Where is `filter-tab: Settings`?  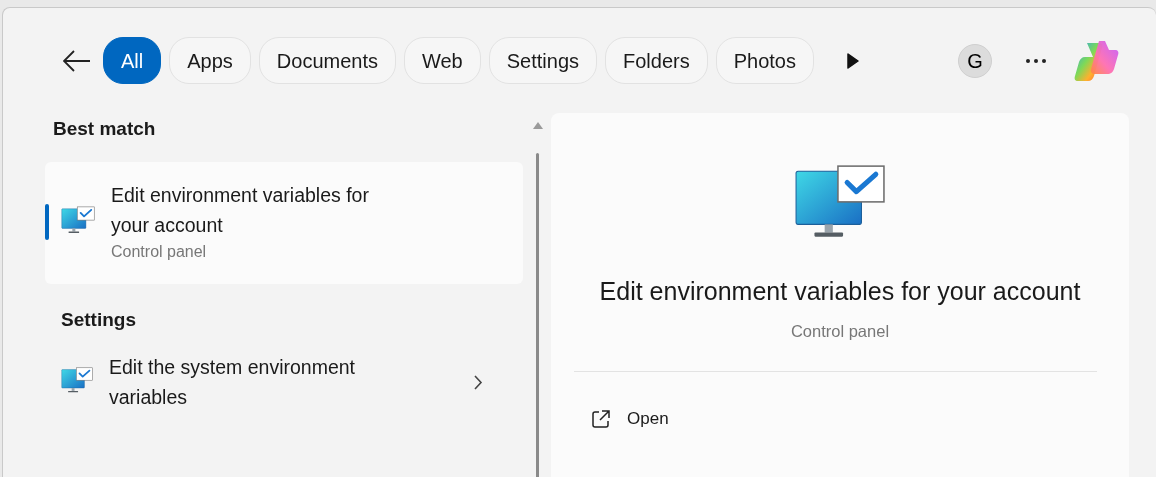 filter-tab: Settings is located at coordinates (542, 60).